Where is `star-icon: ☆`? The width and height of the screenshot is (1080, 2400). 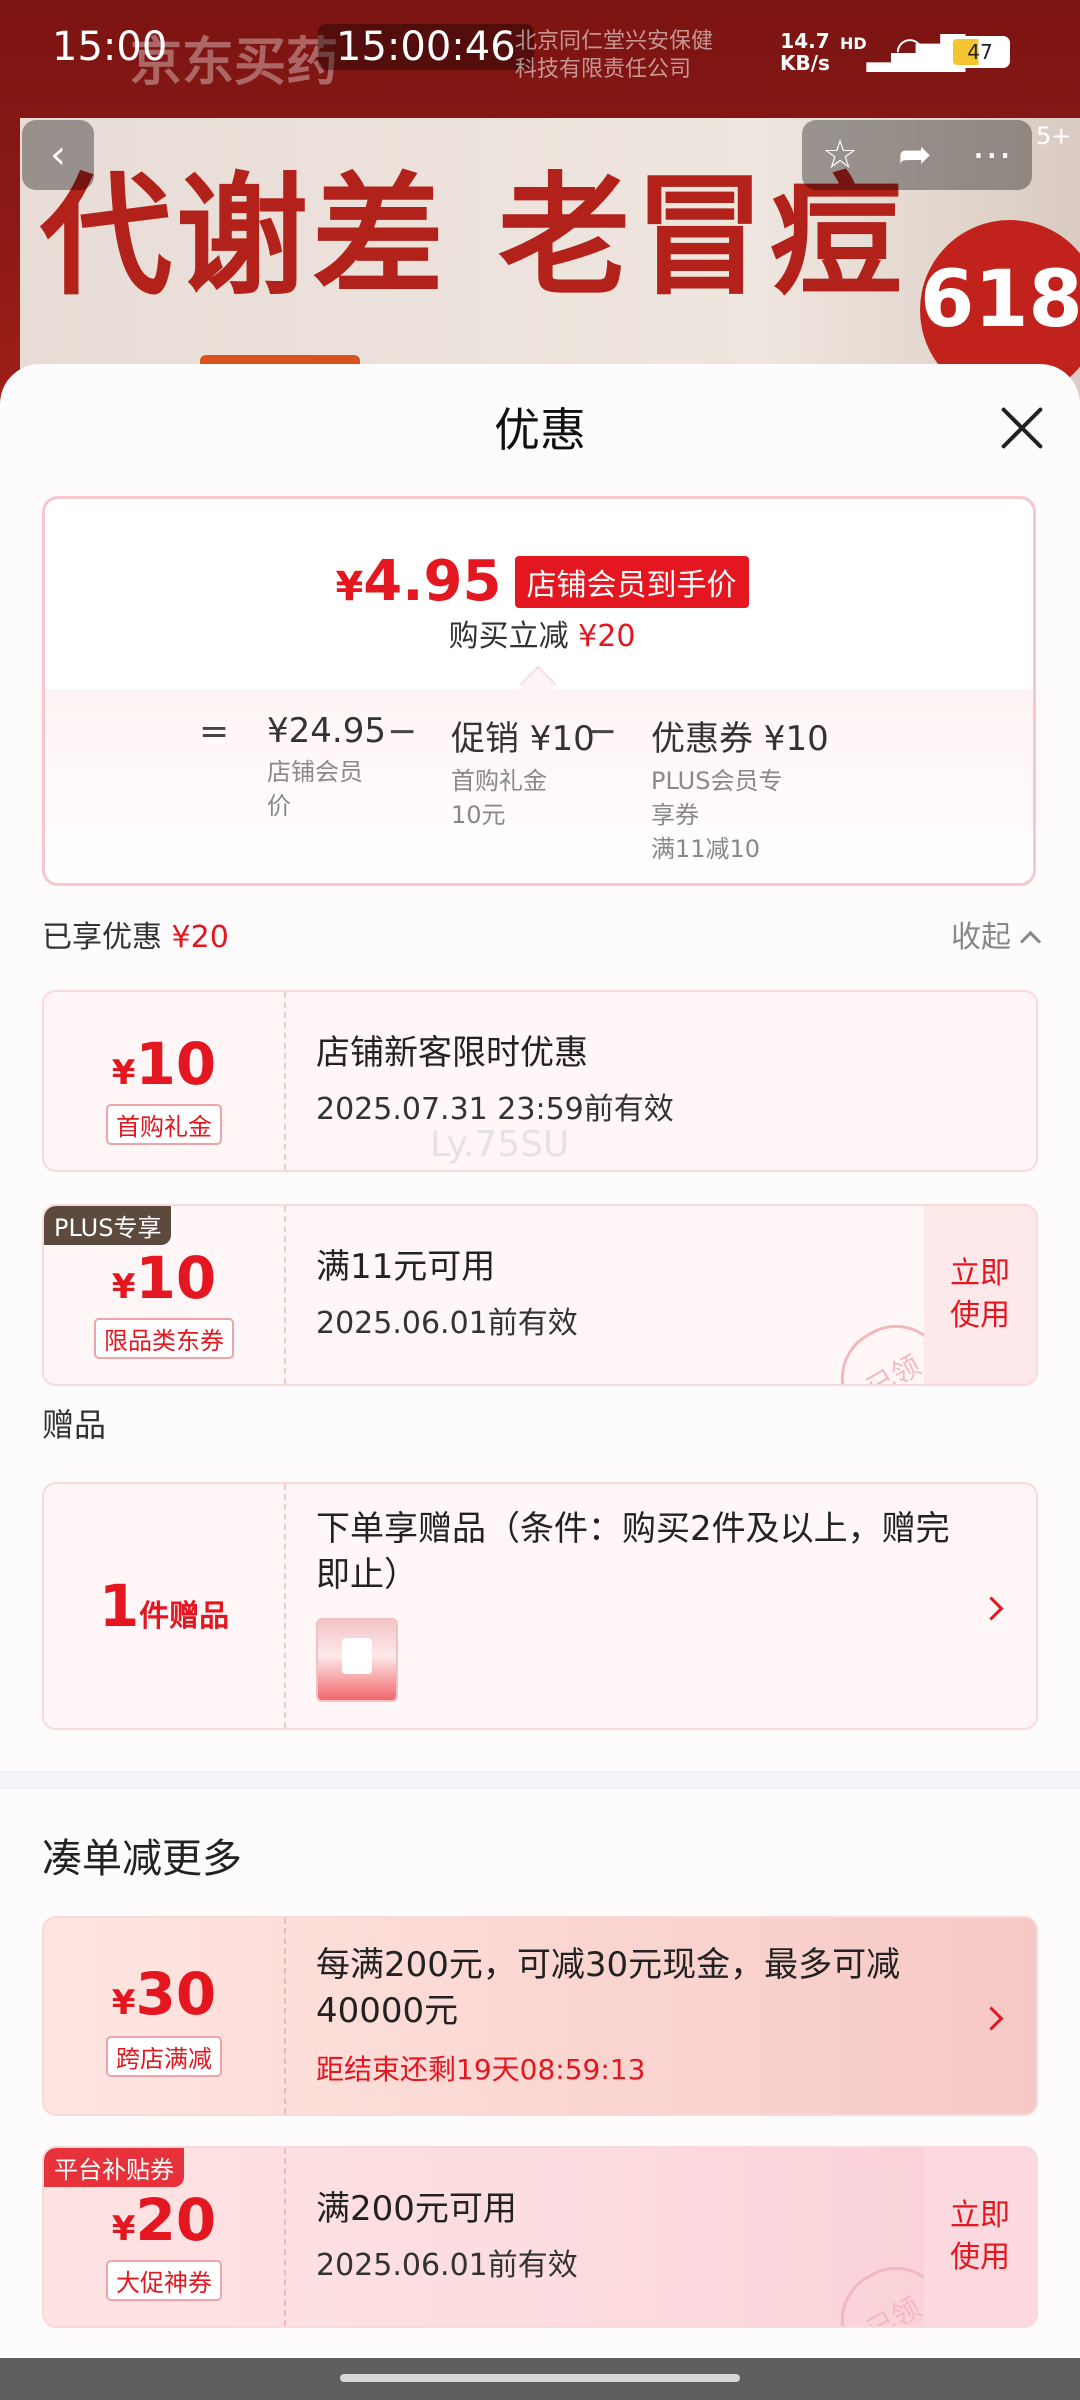
star-icon: ☆ is located at coordinates (840, 155).